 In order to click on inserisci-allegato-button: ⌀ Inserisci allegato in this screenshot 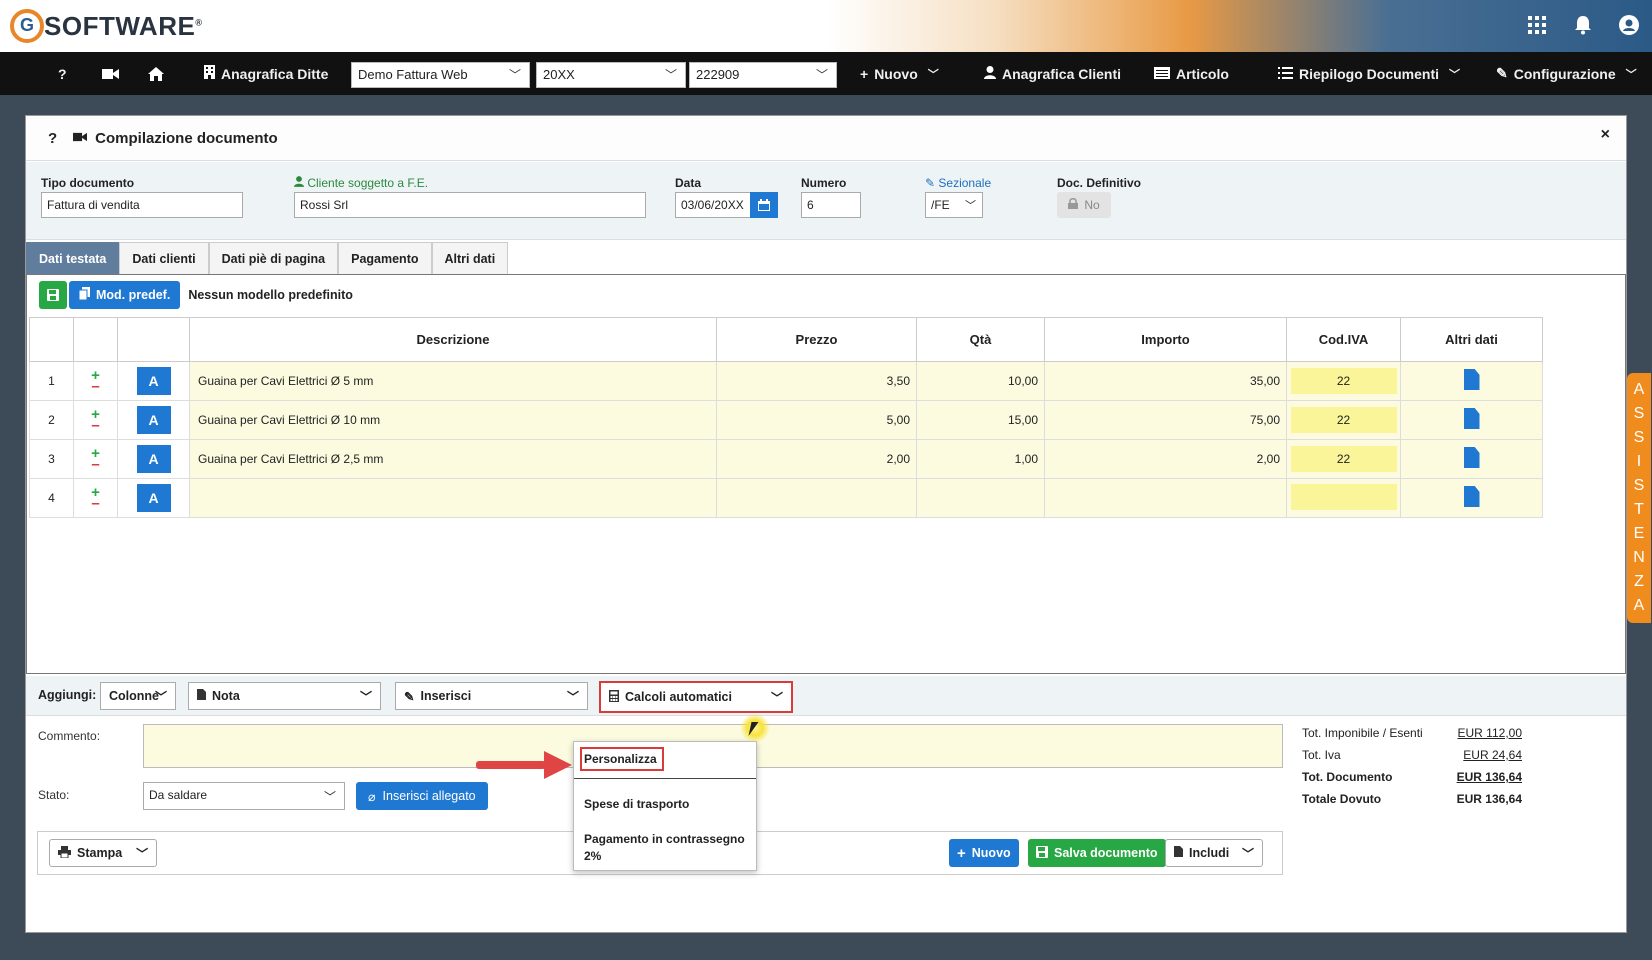, I will do `click(422, 796)`.